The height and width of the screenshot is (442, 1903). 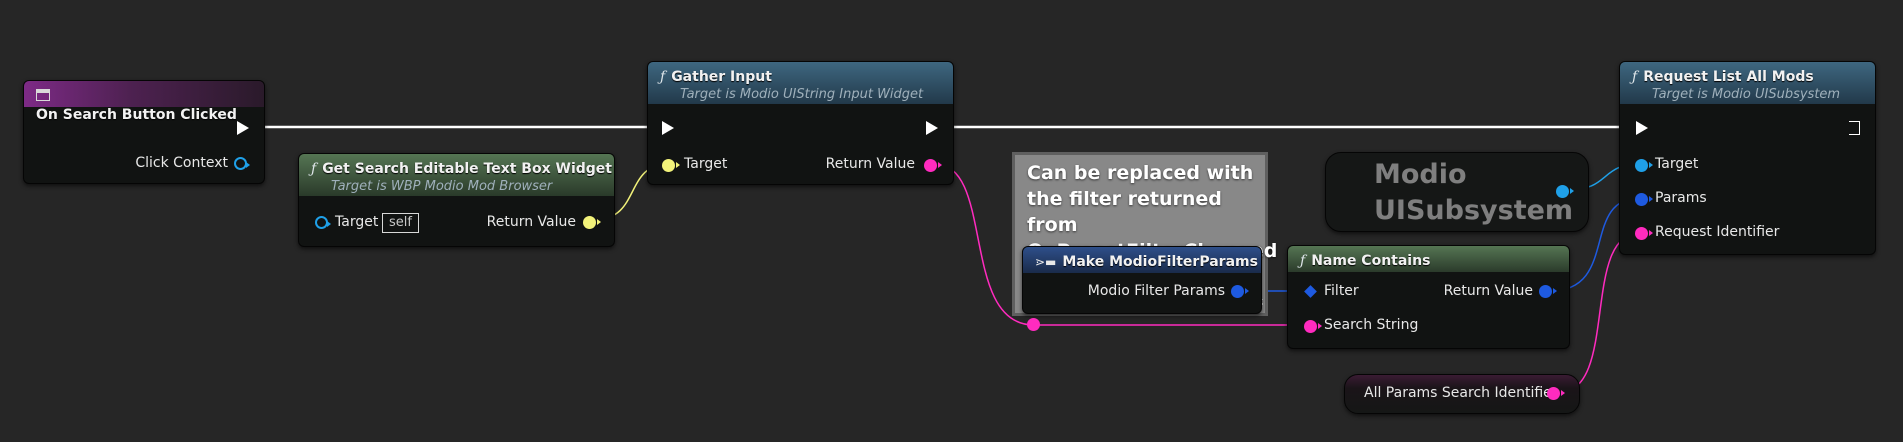 I want to click on all-params-search-identifier-node: All Params Search Identifier, so click(x=1462, y=394).